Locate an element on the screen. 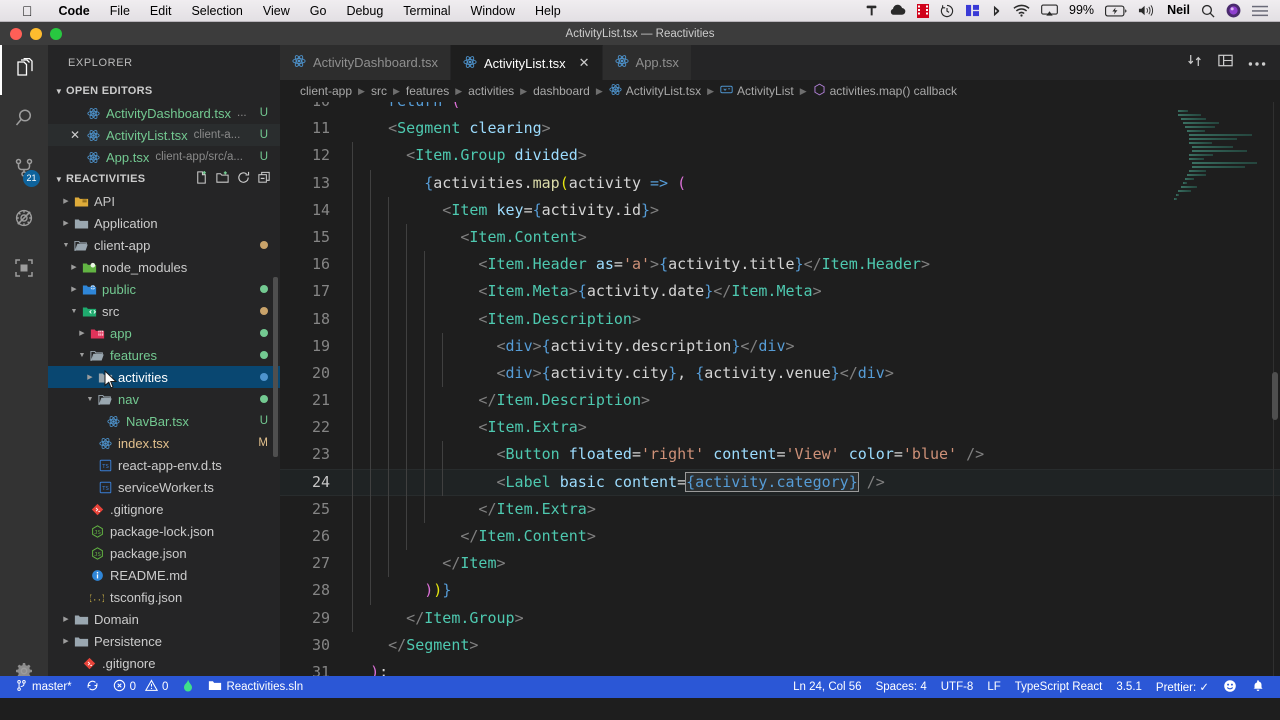 This screenshot has height=720, width=1280. tree-folder-features: ▼ features is located at coordinates (164, 355).